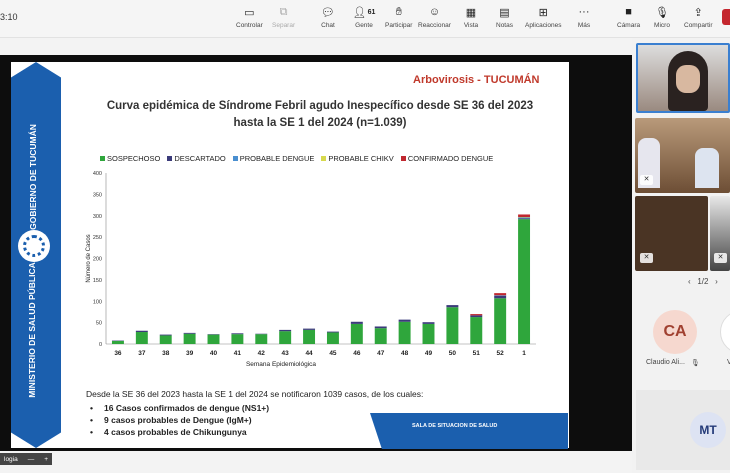  Describe the element at coordinates (446, 158) in the screenshot. I see `legend-item: CONFIRMADO DENGUE` at that location.